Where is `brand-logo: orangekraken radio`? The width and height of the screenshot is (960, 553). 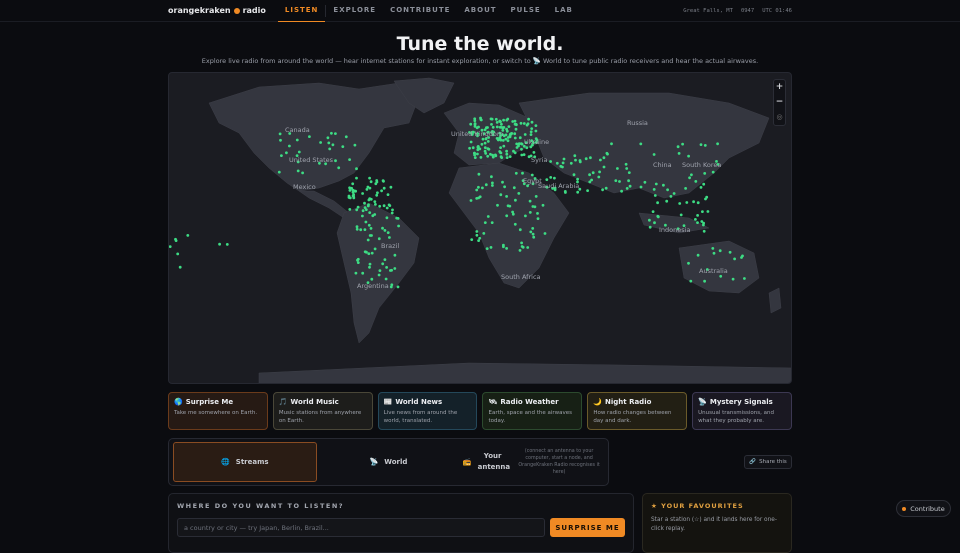 brand-logo: orangekraken radio is located at coordinates (217, 10).